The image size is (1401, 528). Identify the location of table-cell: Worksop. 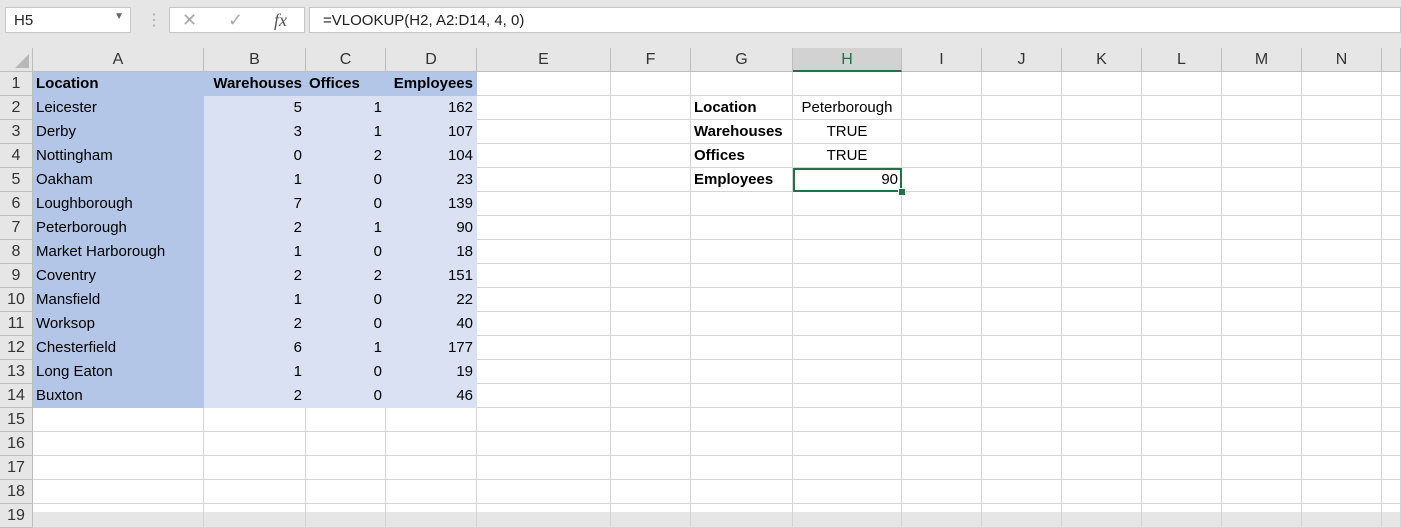
(118, 324).